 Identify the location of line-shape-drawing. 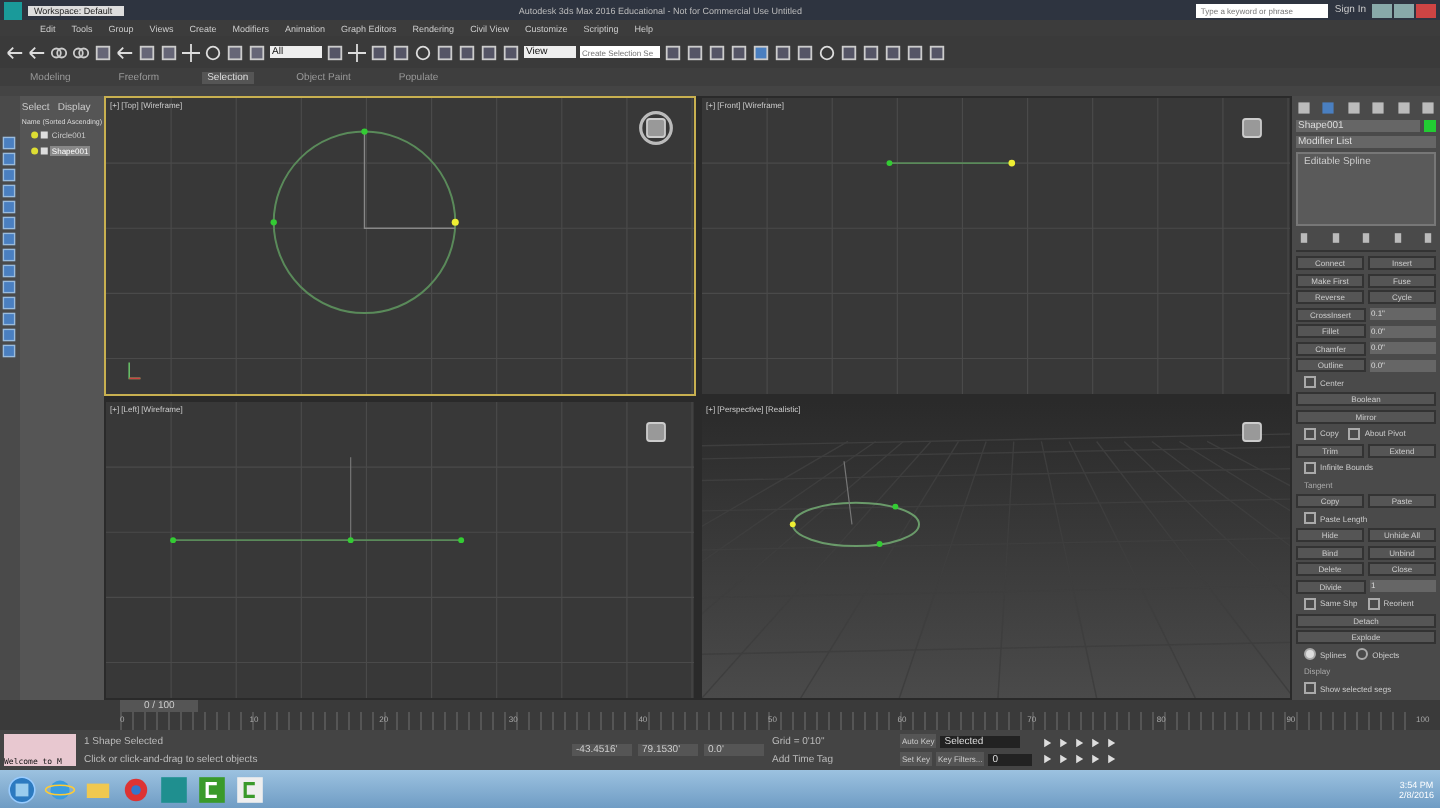
(951, 163).